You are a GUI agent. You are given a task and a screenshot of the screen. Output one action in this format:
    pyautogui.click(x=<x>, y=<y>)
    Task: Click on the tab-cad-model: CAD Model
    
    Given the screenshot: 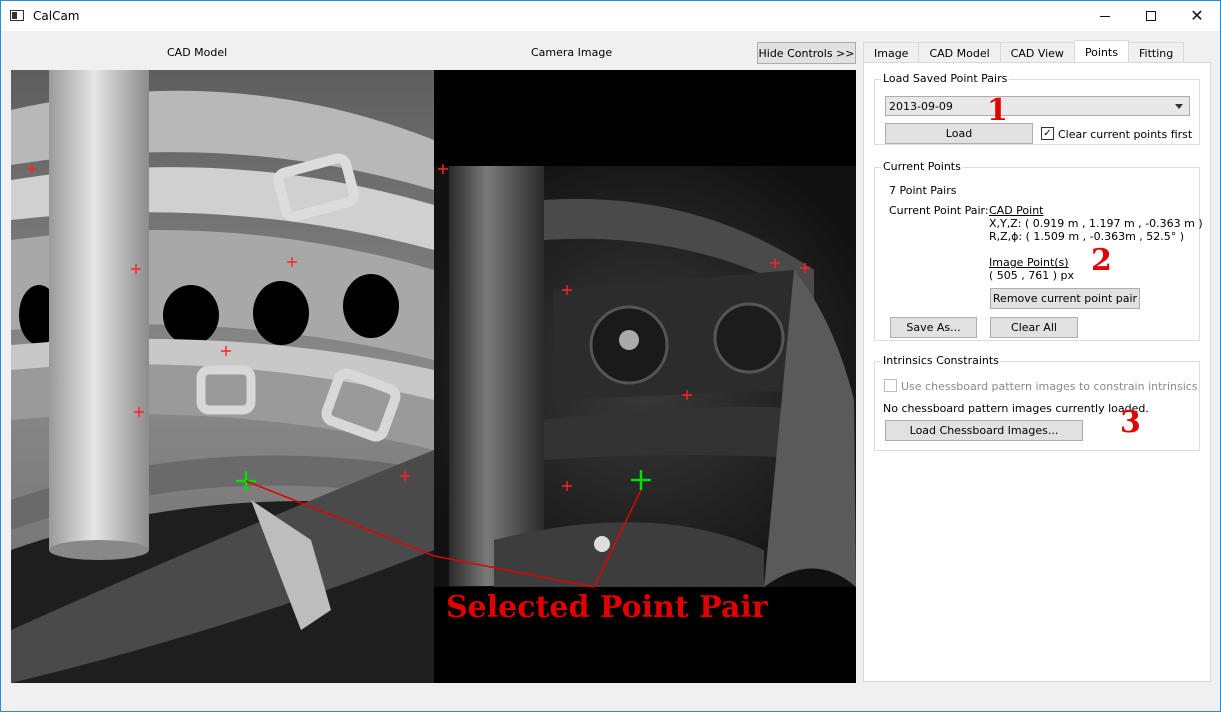 What is the action you would take?
    pyautogui.click(x=959, y=52)
    